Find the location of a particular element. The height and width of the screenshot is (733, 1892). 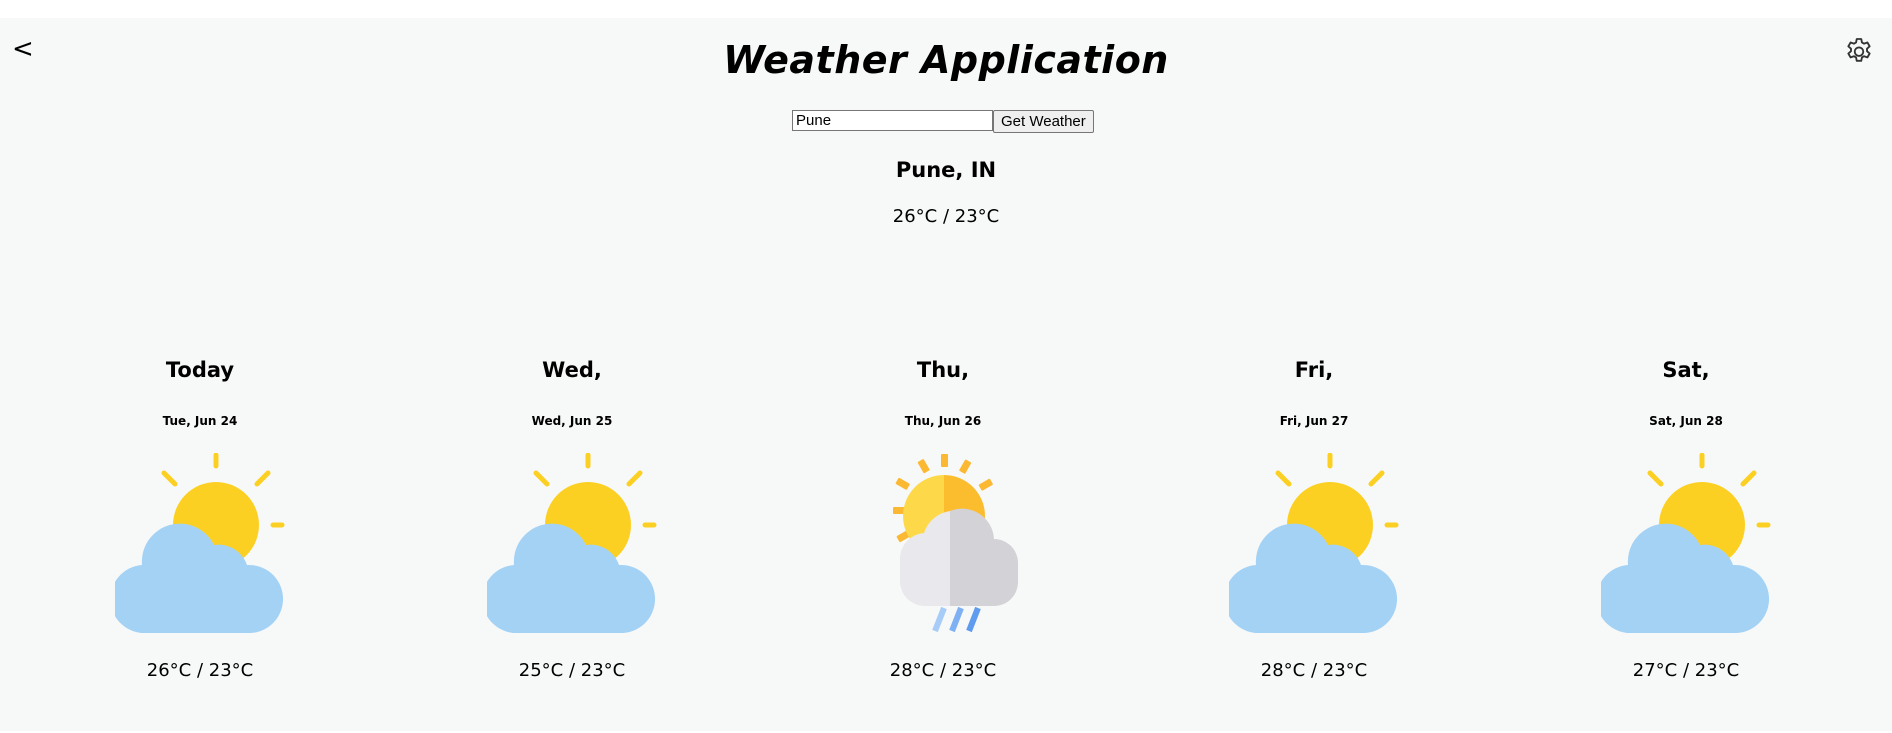

forecast-temp-range: 27°C / 23°C is located at coordinates (1686, 670).